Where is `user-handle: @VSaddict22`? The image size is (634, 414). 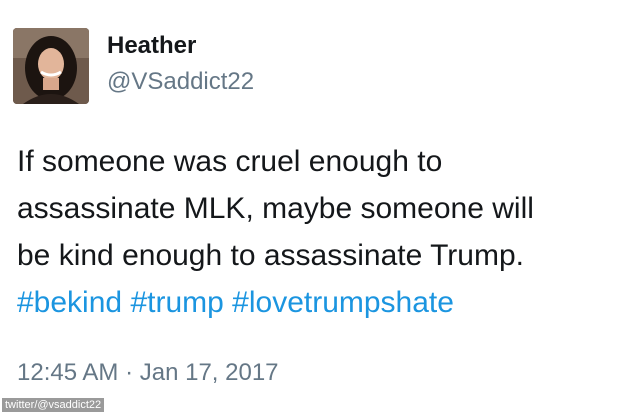 user-handle: @VSaddict22 is located at coordinates (180, 82).